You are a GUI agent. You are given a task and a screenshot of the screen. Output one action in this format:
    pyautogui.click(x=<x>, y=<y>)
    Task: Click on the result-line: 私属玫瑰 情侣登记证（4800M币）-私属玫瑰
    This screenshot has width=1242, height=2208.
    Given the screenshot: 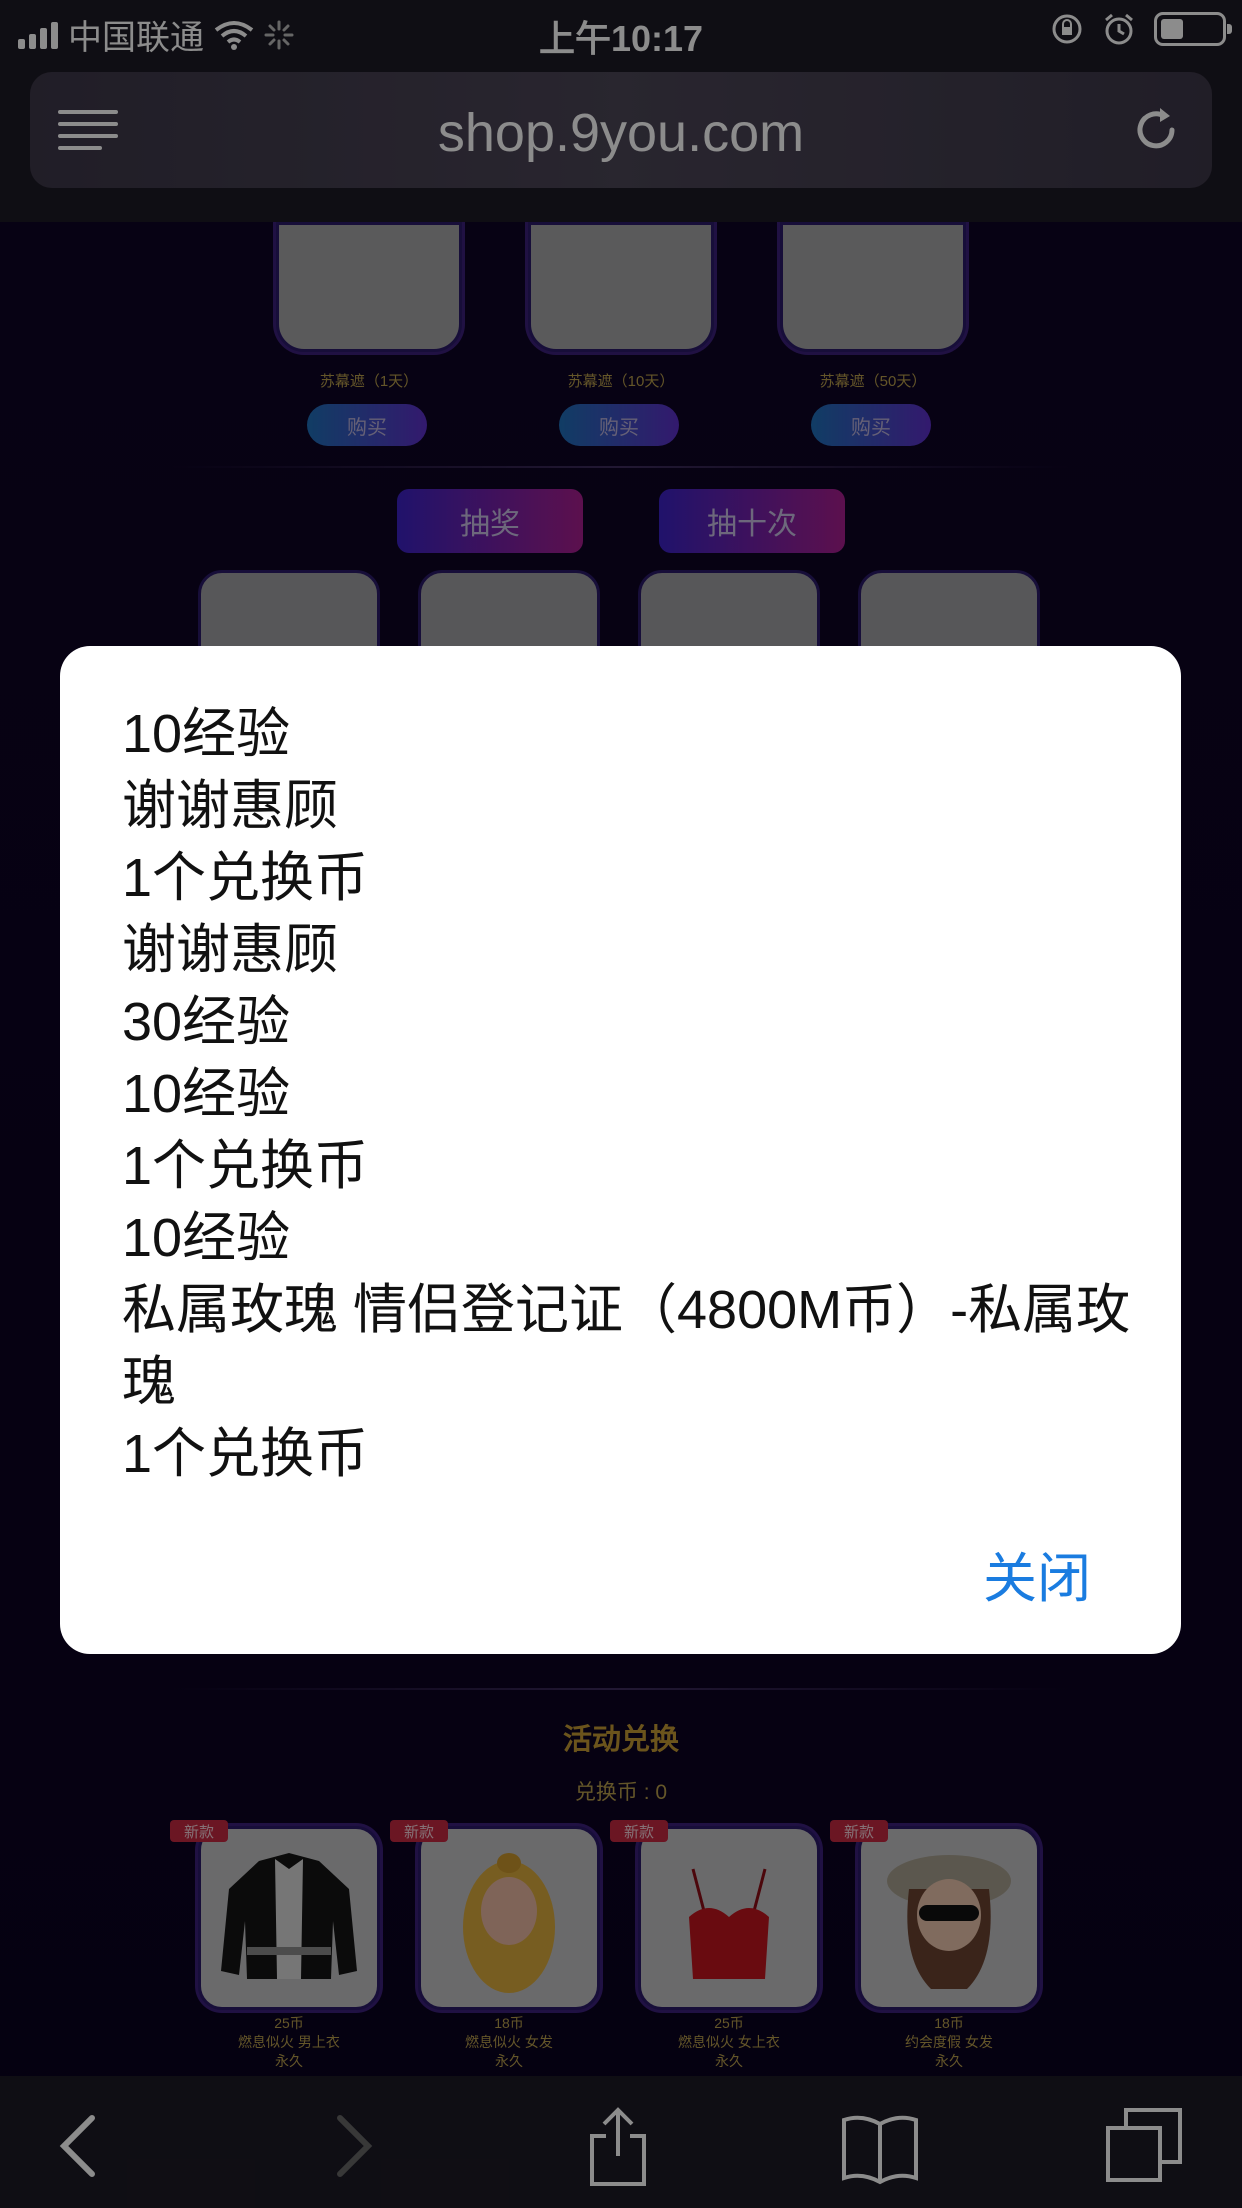 What is the action you would take?
    pyautogui.click(x=626, y=1346)
    